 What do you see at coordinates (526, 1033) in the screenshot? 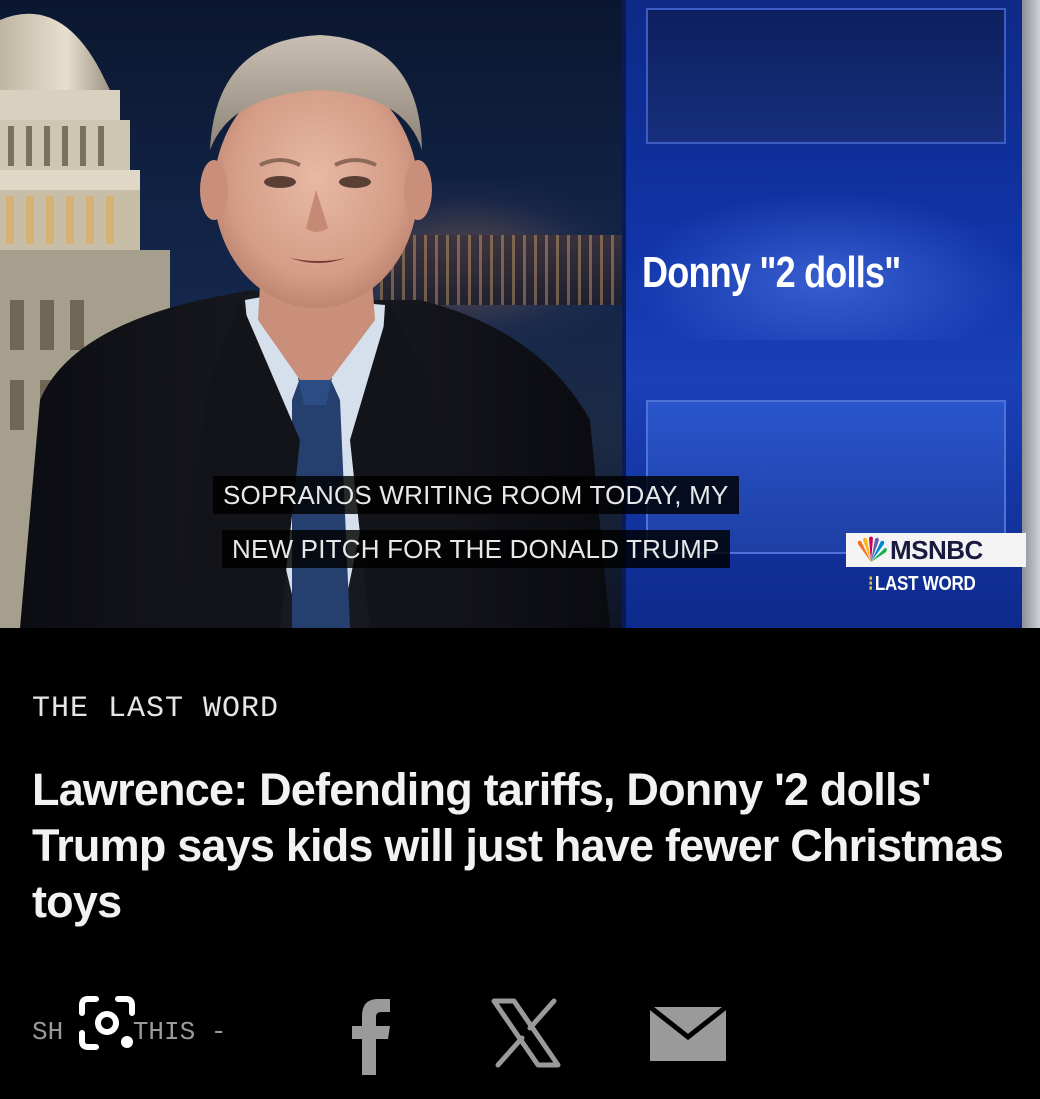
I see `x-icon` at bounding box center [526, 1033].